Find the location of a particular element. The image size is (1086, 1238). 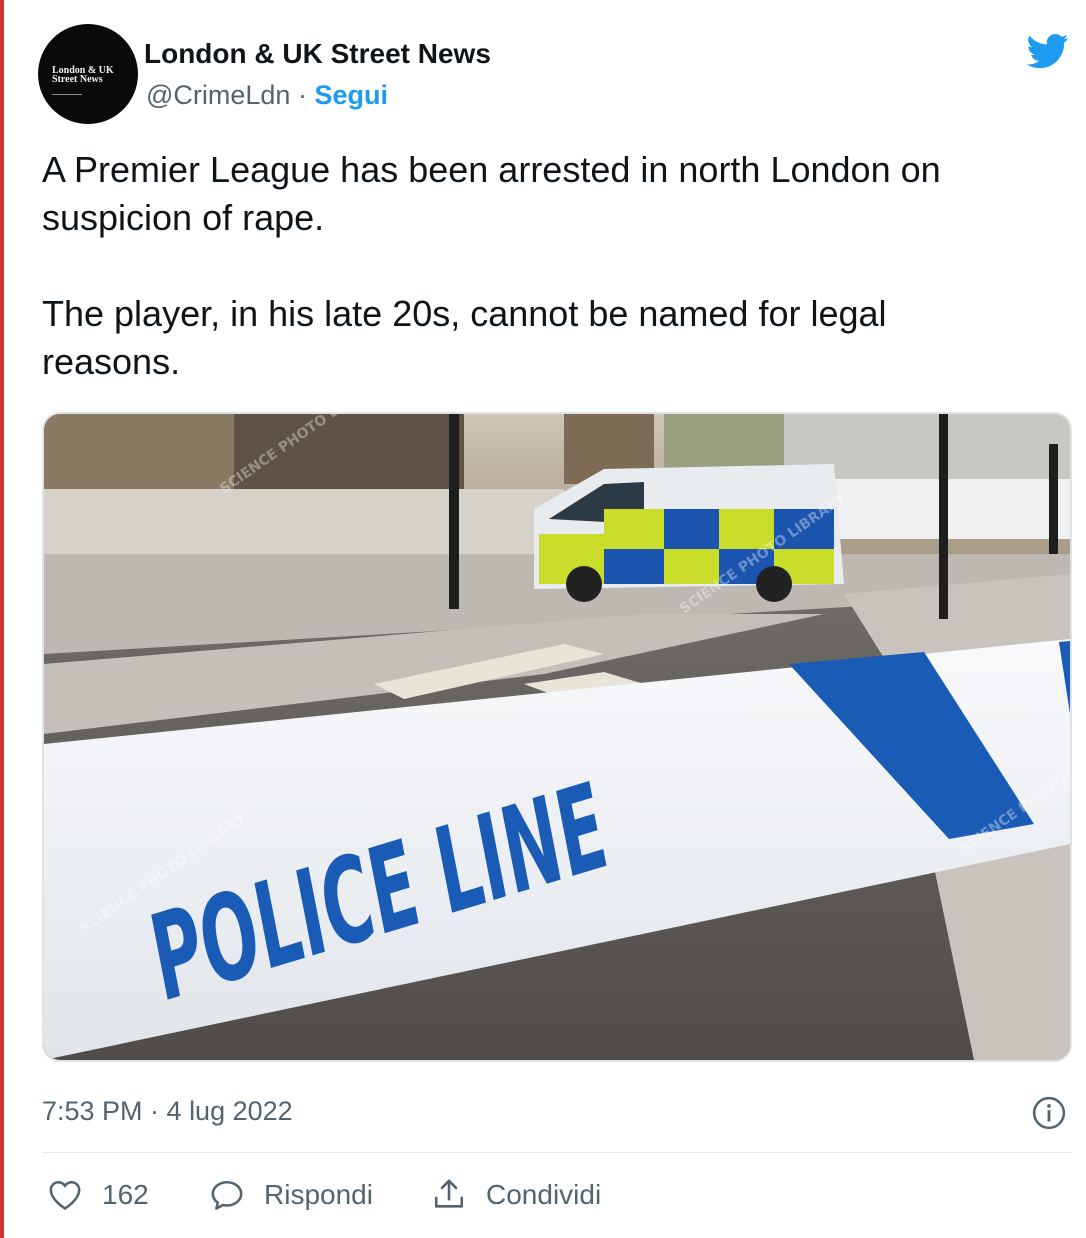

avatar: London & UK Street News is located at coordinates (88, 74).